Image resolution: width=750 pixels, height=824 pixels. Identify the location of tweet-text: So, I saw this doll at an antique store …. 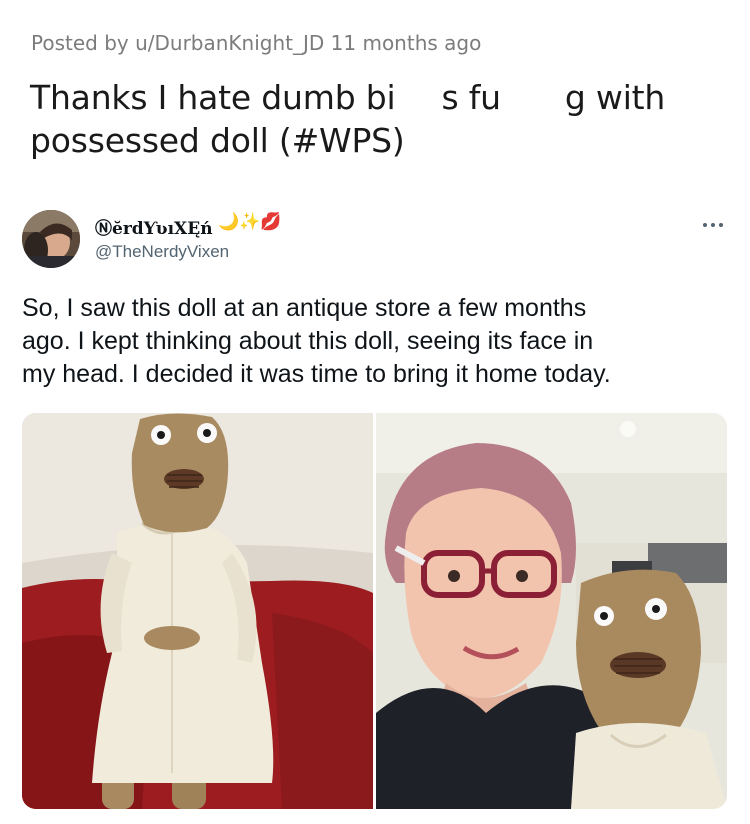
(374, 341).